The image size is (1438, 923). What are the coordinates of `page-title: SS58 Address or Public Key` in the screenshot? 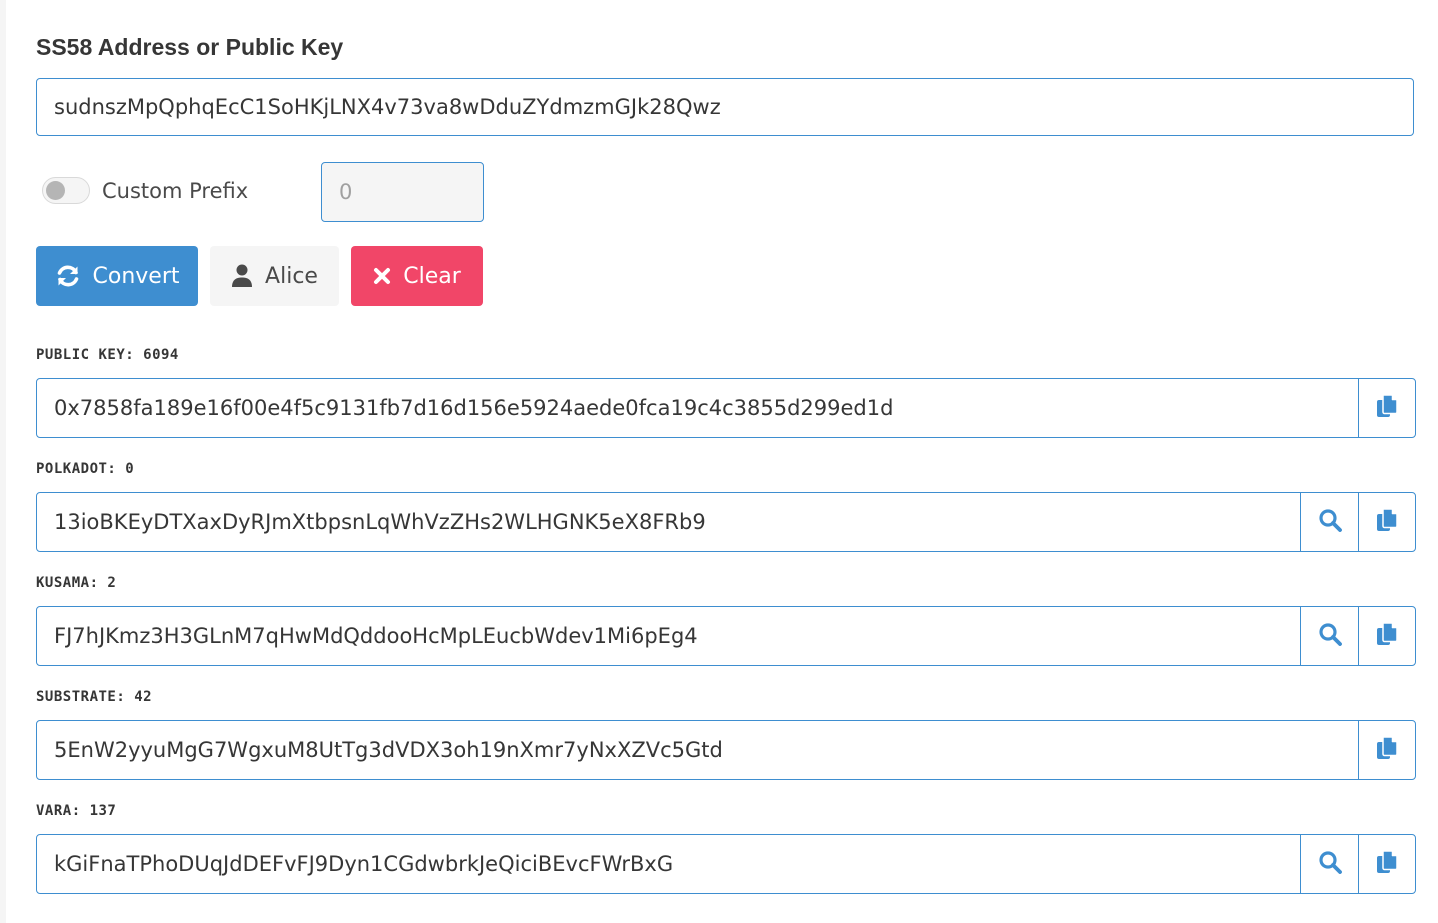 It's located at (190, 47).